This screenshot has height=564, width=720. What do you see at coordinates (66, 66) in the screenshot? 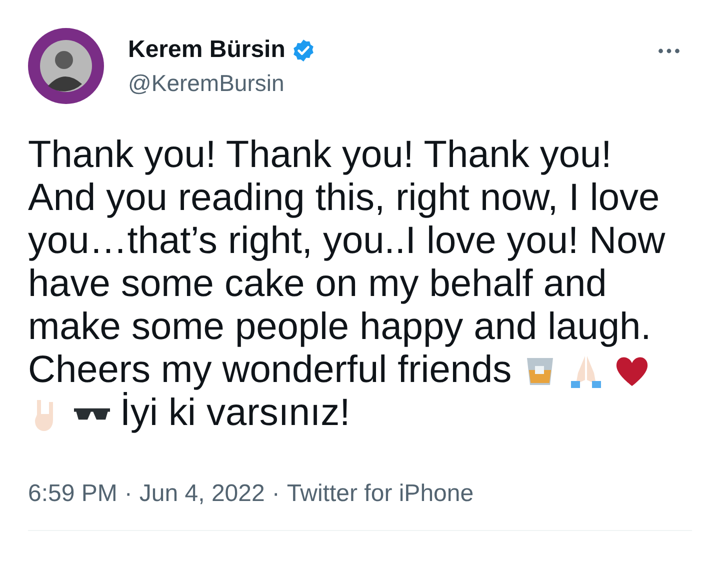
I see `avatar` at bounding box center [66, 66].